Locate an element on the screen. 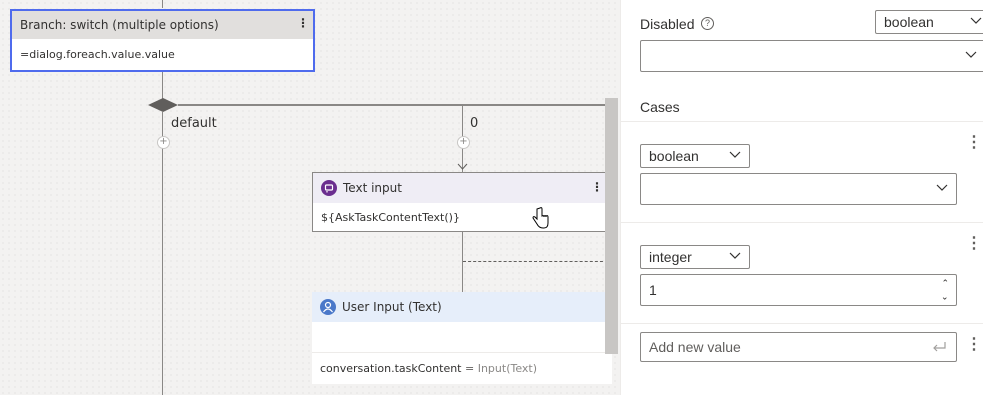  switch-node-more-icon: ⋮ is located at coordinates (303, 23).